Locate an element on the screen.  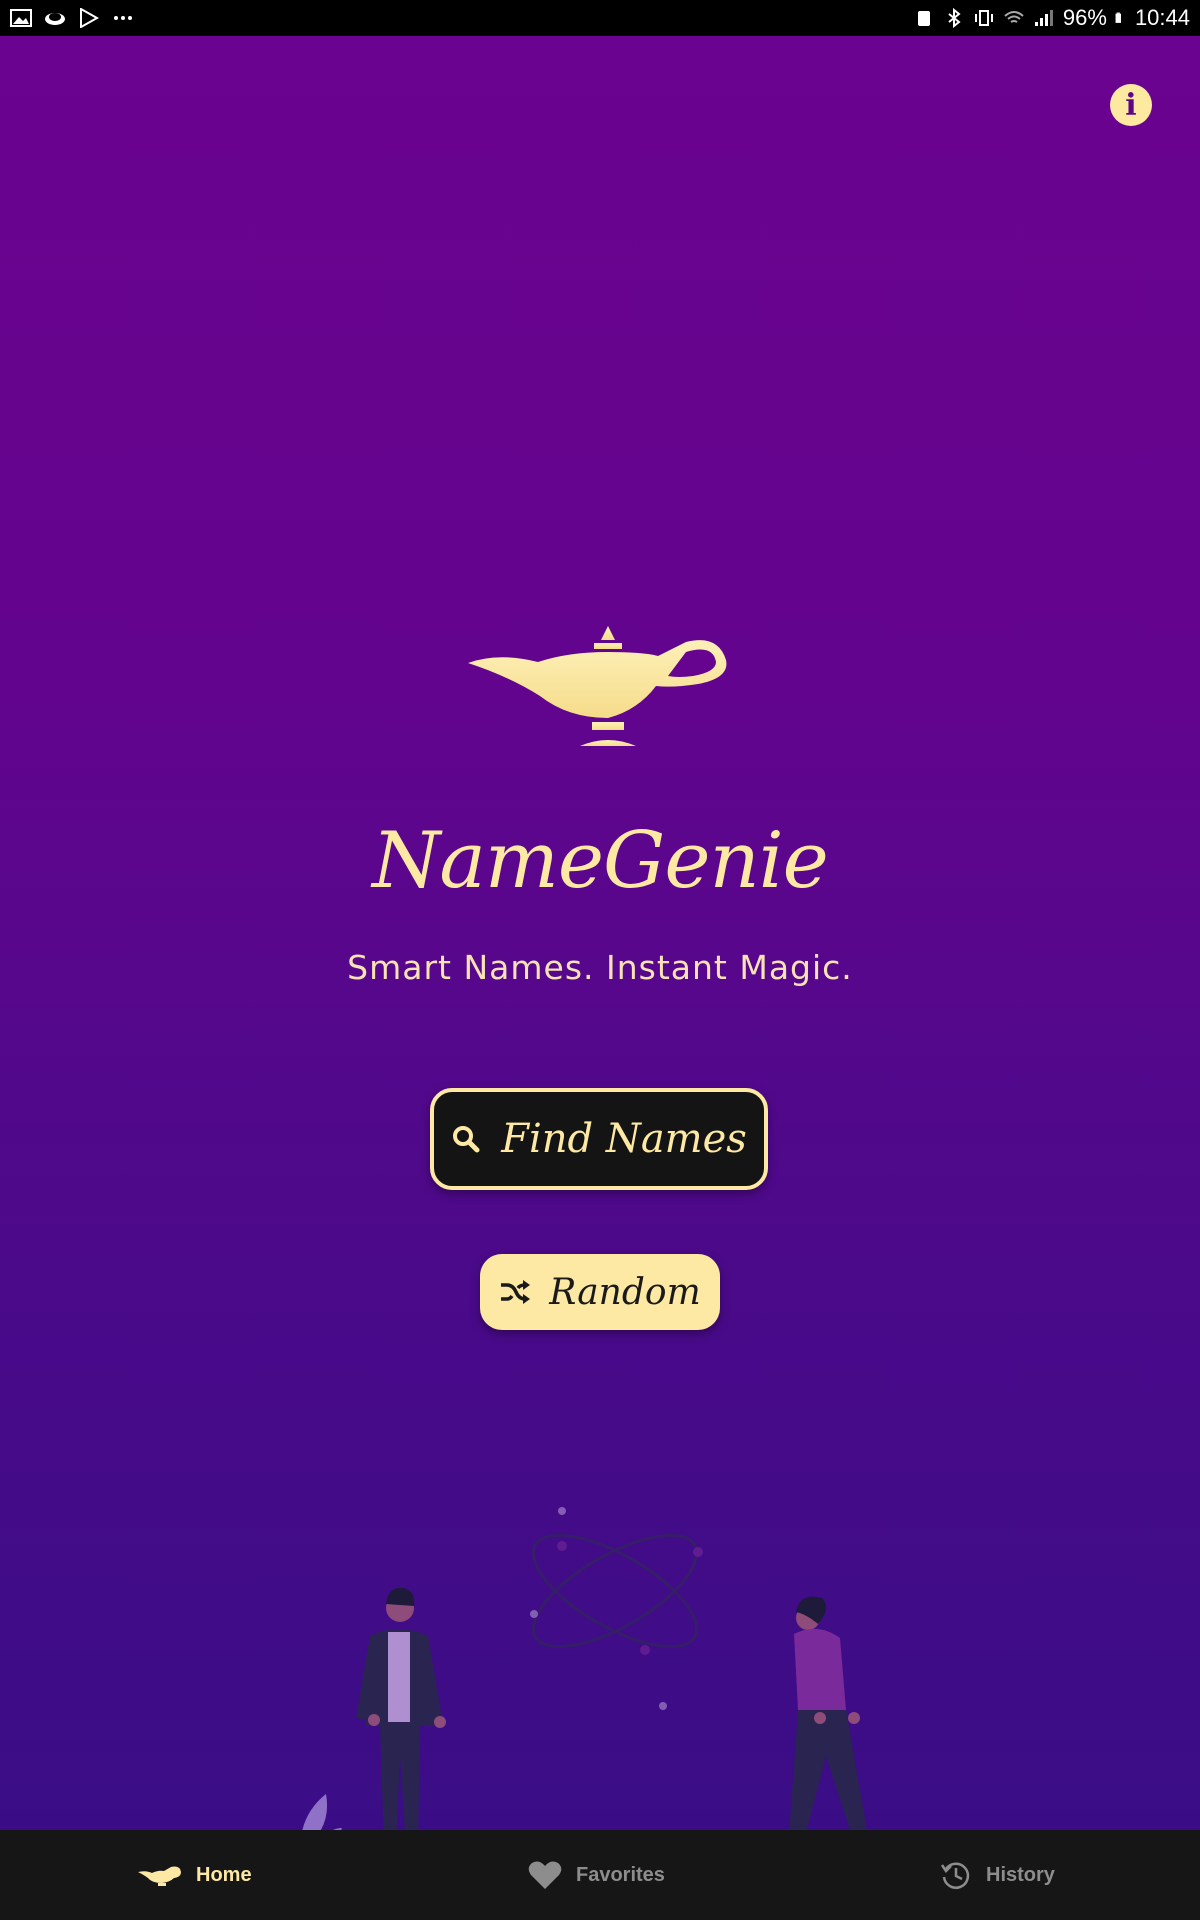
status-right-icons: 96% 10:44 is located at coordinates (1051, 18).